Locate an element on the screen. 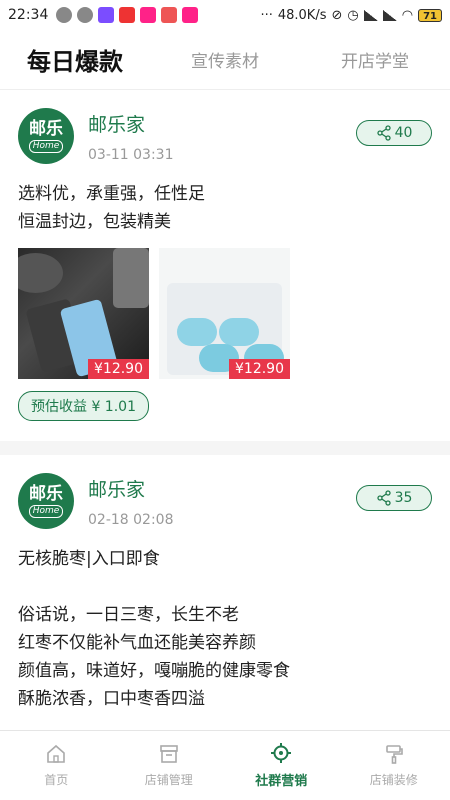 The width and height of the screenshot is (450, 800). battery-icon: 71 is located at coordinates (430, 15).